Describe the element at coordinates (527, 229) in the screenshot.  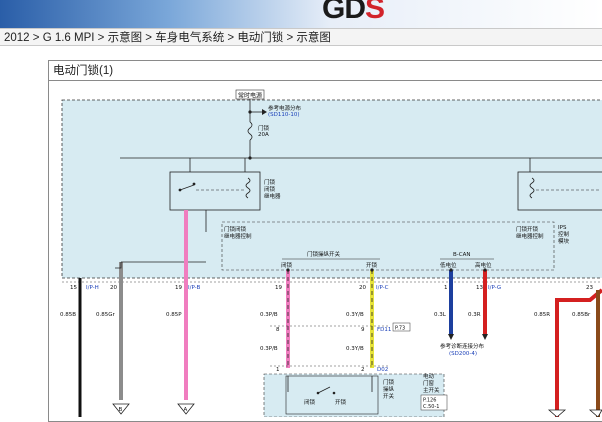
I see `relay-ctrl-right-1: 门锁开锁` at that location.